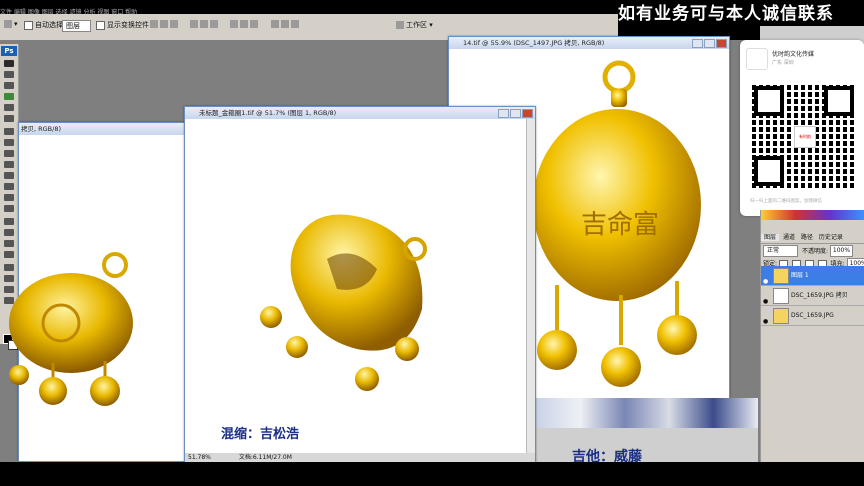 The image size is (864, 486). I want to click on magic-wand-tool-icon, so click(9, 96).